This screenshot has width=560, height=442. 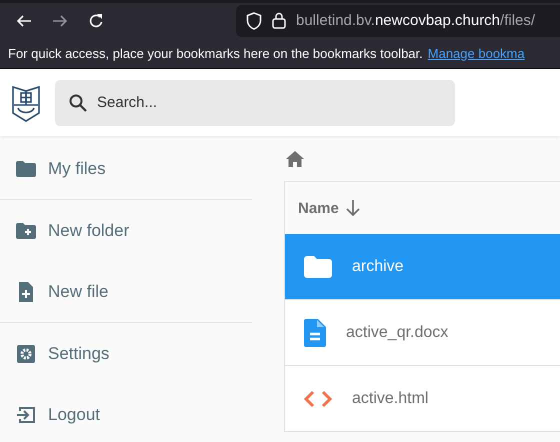 What do you see at coordinates (215, 53) in the screenshot?
I see `bookmarks-hint: For quick access, place your bookmarks here on the bookmarks toolbar.` at bounding box center [215, 53].